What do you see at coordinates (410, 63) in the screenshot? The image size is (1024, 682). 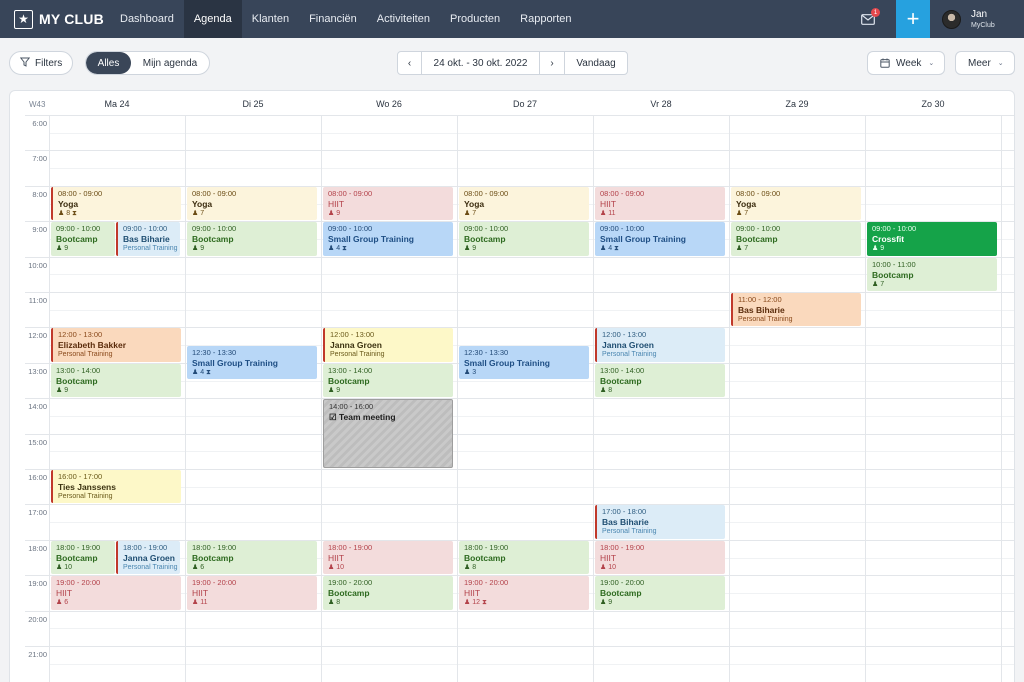 I see `previous-week-button: ‹` at bounding box center [410, 63].